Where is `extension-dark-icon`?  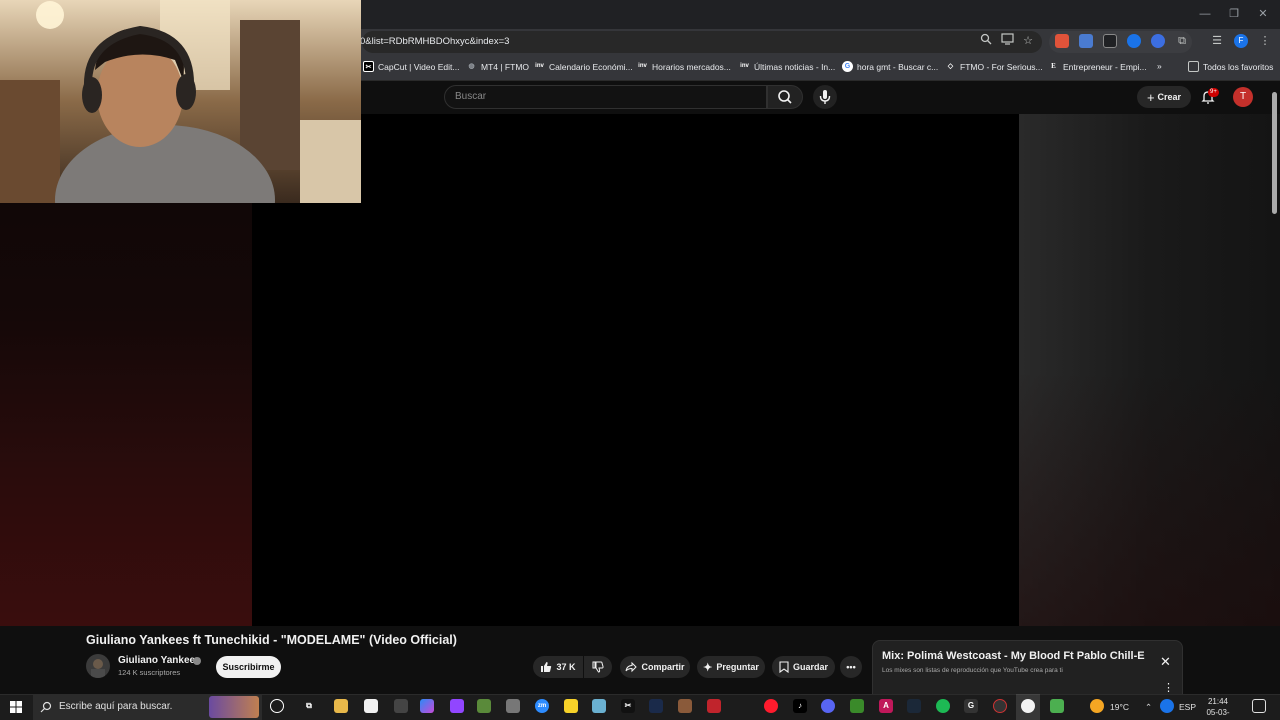 extension-dark-icon is located at coordinates (1110, 41).